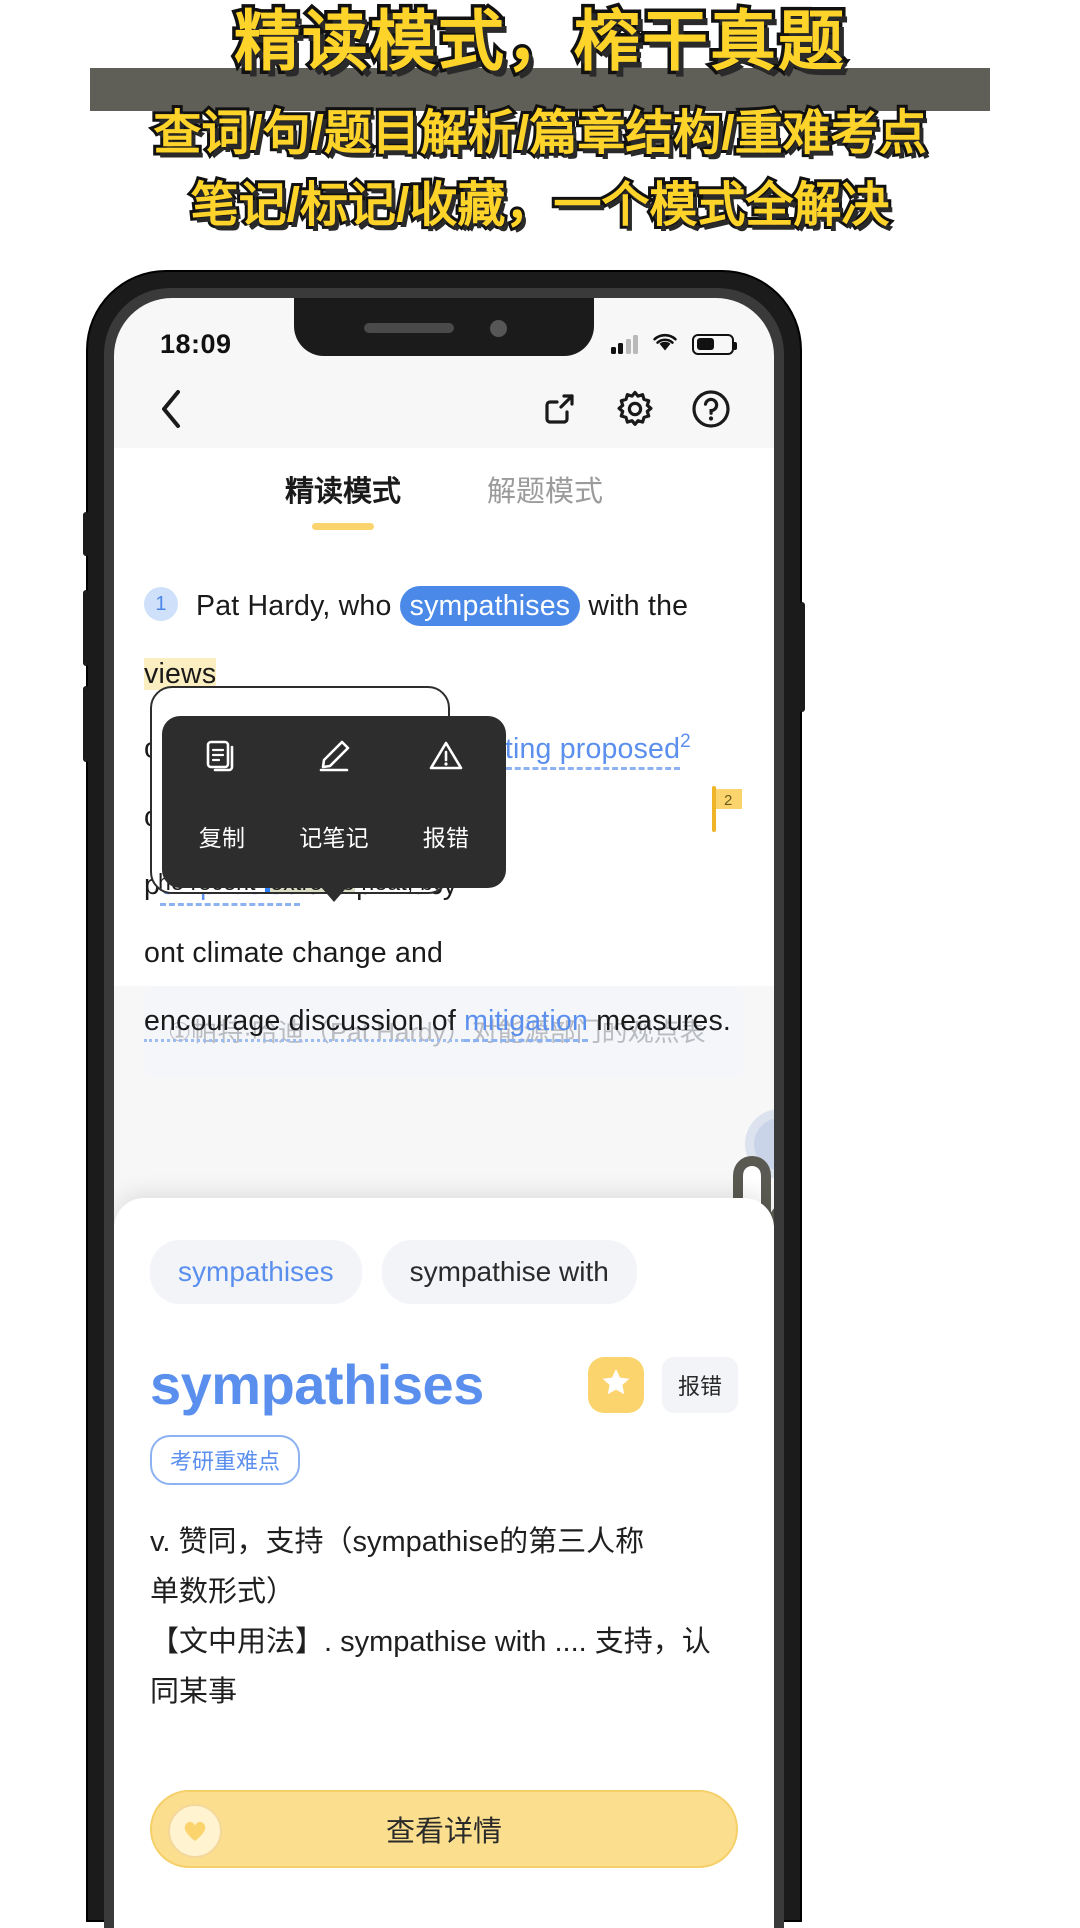  I want to click on context-menu-report-label: 报错, so click(446, 838).